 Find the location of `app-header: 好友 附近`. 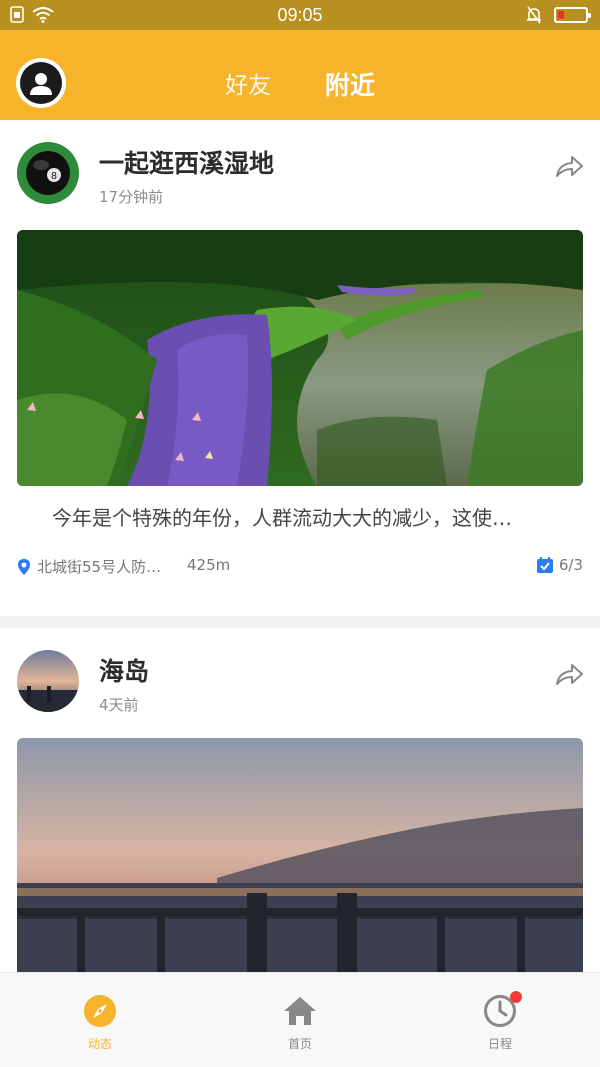

app-header: 好友 附近 is located at coordinates (300, 75).